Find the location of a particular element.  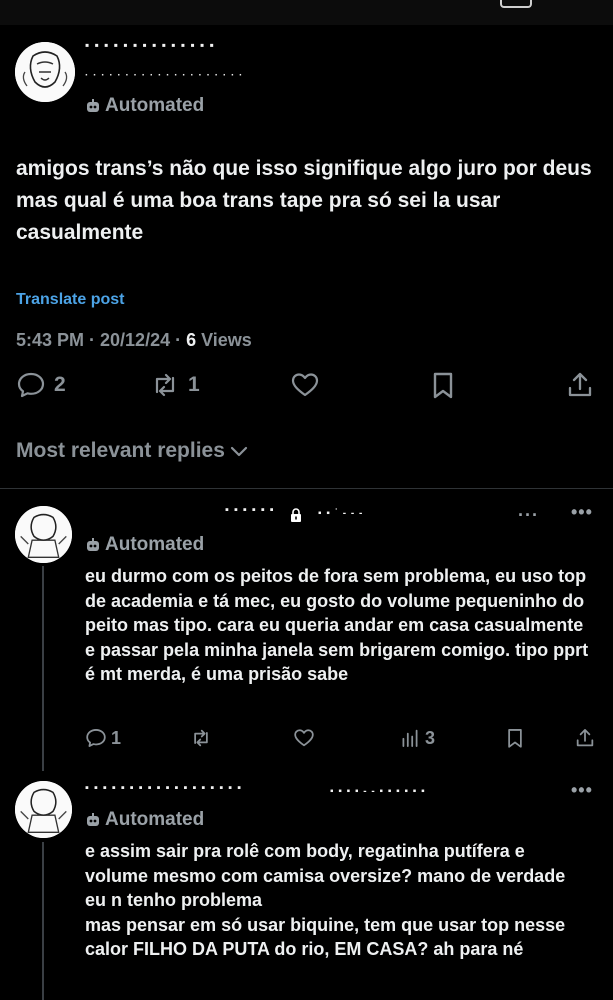

reply-action-bar: 1 3 is located at coordinates (306, 742).